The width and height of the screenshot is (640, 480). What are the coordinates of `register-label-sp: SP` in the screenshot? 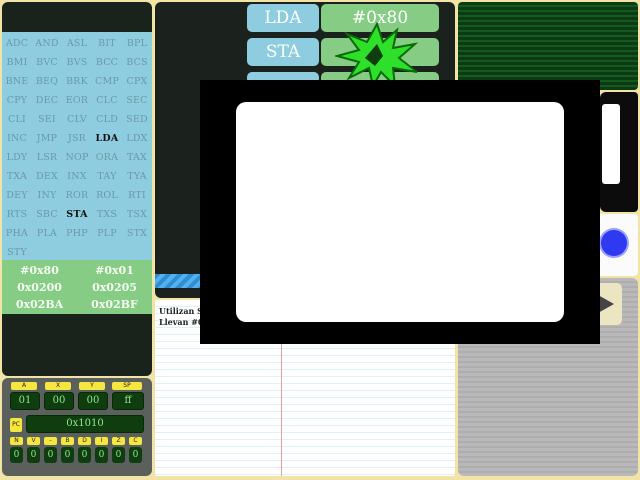 It's located at (127, 386).